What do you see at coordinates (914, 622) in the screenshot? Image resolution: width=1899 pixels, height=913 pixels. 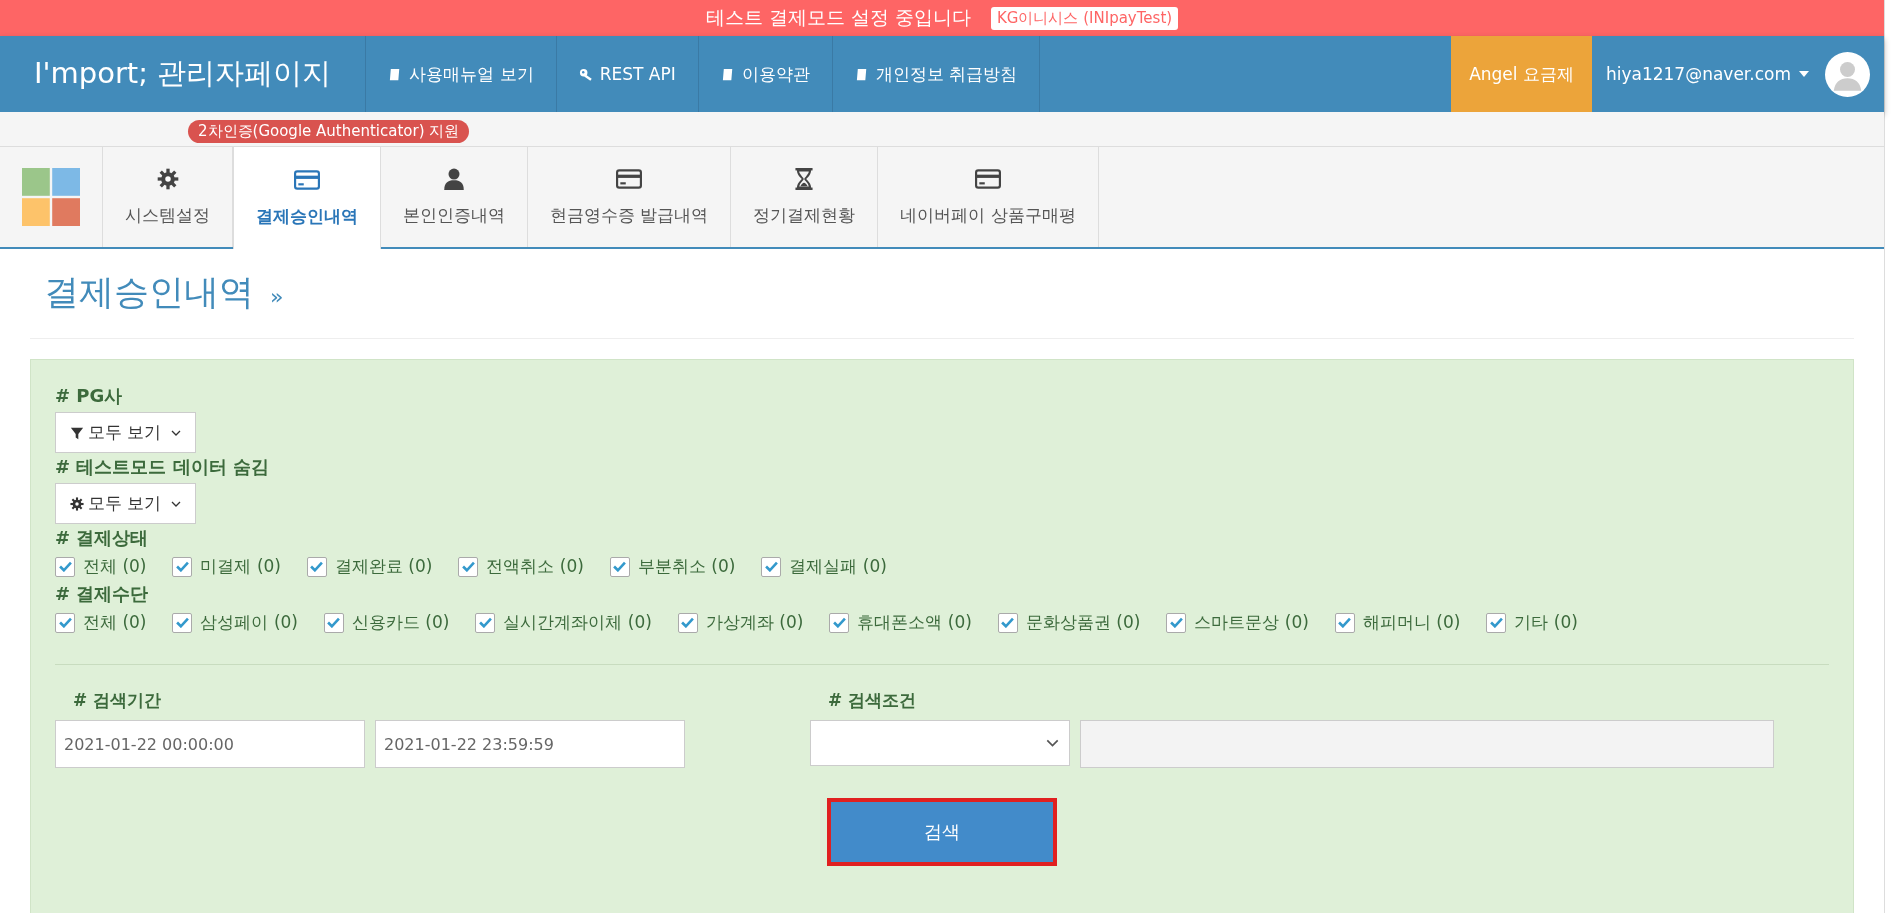 I see `checkbox-label: 휴대폰소액 (0)` at bounding box center [914, 622].